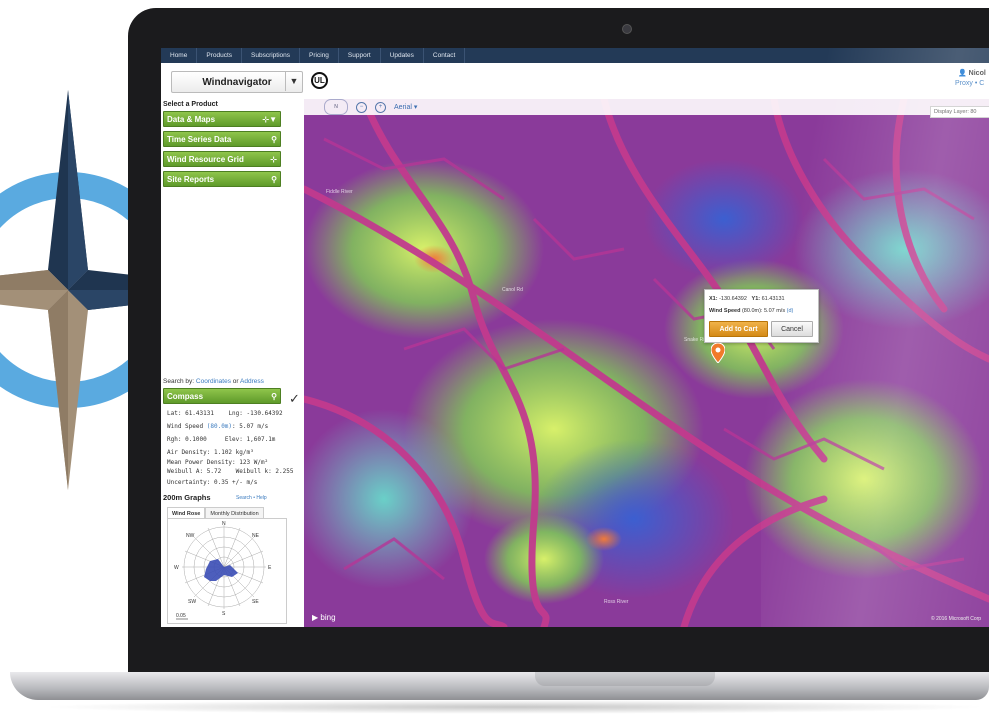 This screenshot has height=717, width=989. I want to click on wind-rose-chart: N NE E SE S SW W NW 0.05, so click(227, 571).